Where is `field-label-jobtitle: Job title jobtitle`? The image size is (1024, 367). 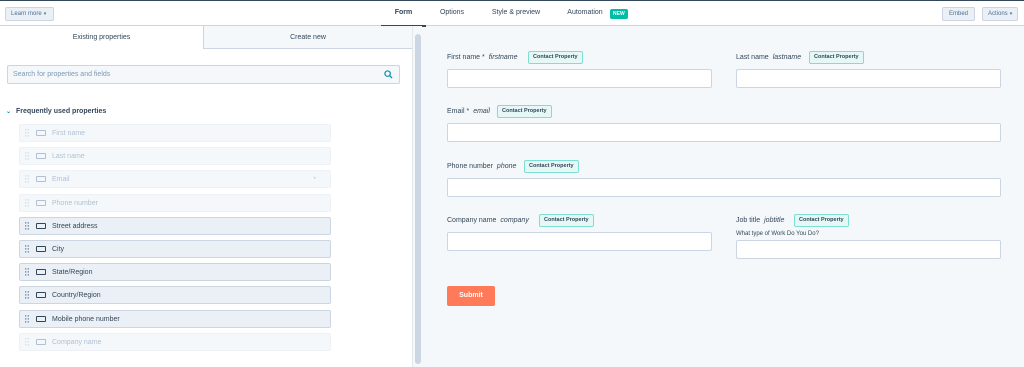 field-label-jobtitle: Job title jobtitle is located at coordinates (760, 220).